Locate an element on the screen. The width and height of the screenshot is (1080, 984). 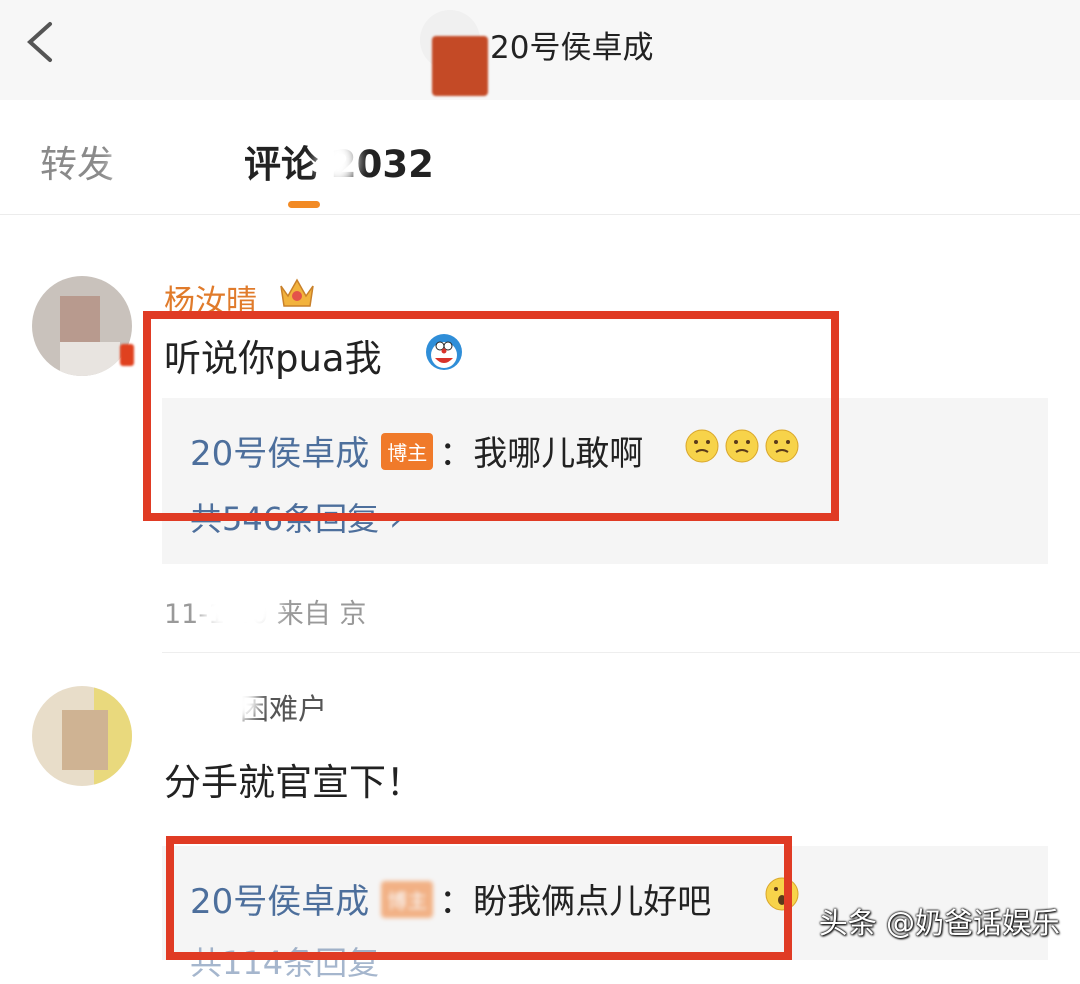
page-title: 20号侯卓成 is located at coordinates (572, 48).